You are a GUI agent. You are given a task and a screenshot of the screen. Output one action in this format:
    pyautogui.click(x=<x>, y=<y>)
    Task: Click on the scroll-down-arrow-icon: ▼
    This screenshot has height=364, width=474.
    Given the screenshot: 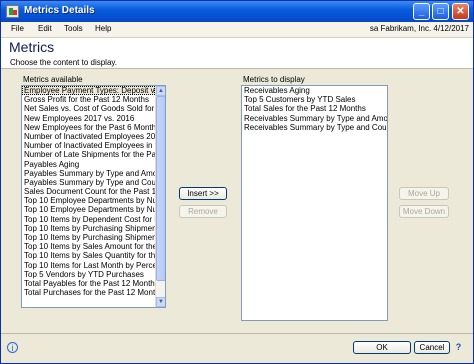 What is the action you would take?
    pyautogui.click(x=160, y=302)
    